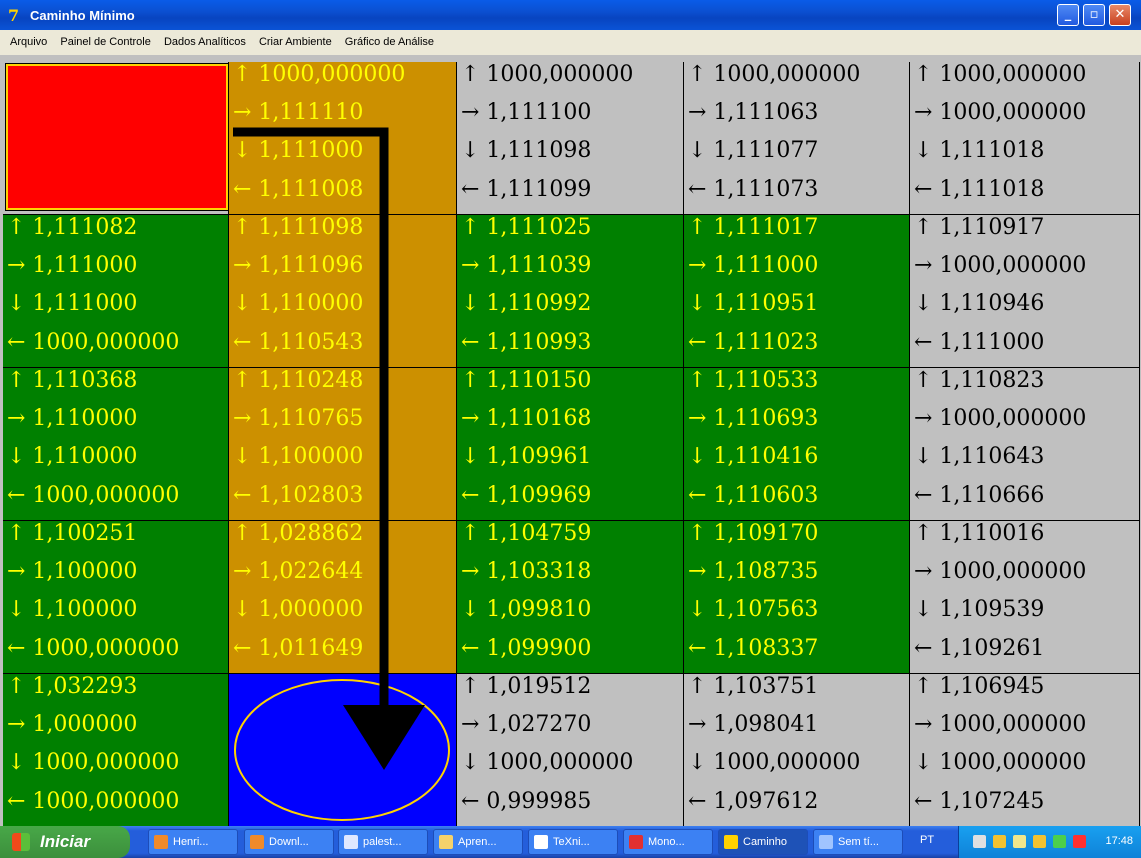 The image size is (1141, 858). Describe the element at coordinates (570, 15) in the screenshot. I see `title-bar: 7 Caminho Mínimo _ ▫ ✕` at that location.